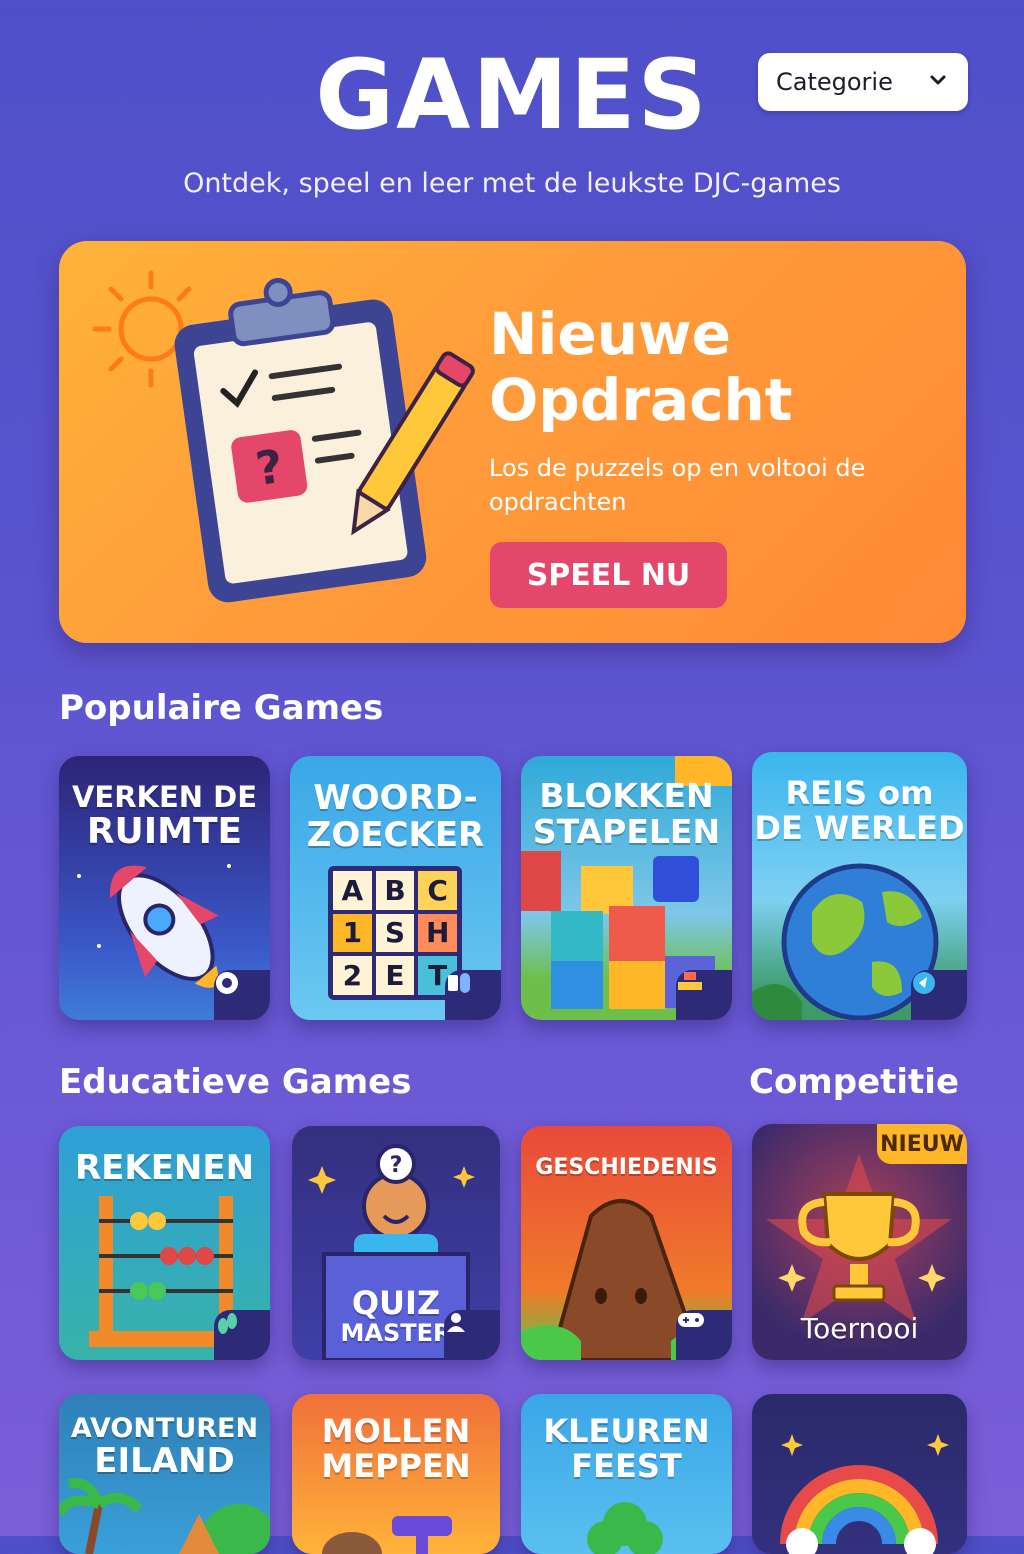 Image resolution: width=1024 pixels, height=1554 pixels. Describe the element at coordinates (626, 1243) in the screenshot. I see `game-card-geschiedenis: GESCHIEDENIS` at that location.